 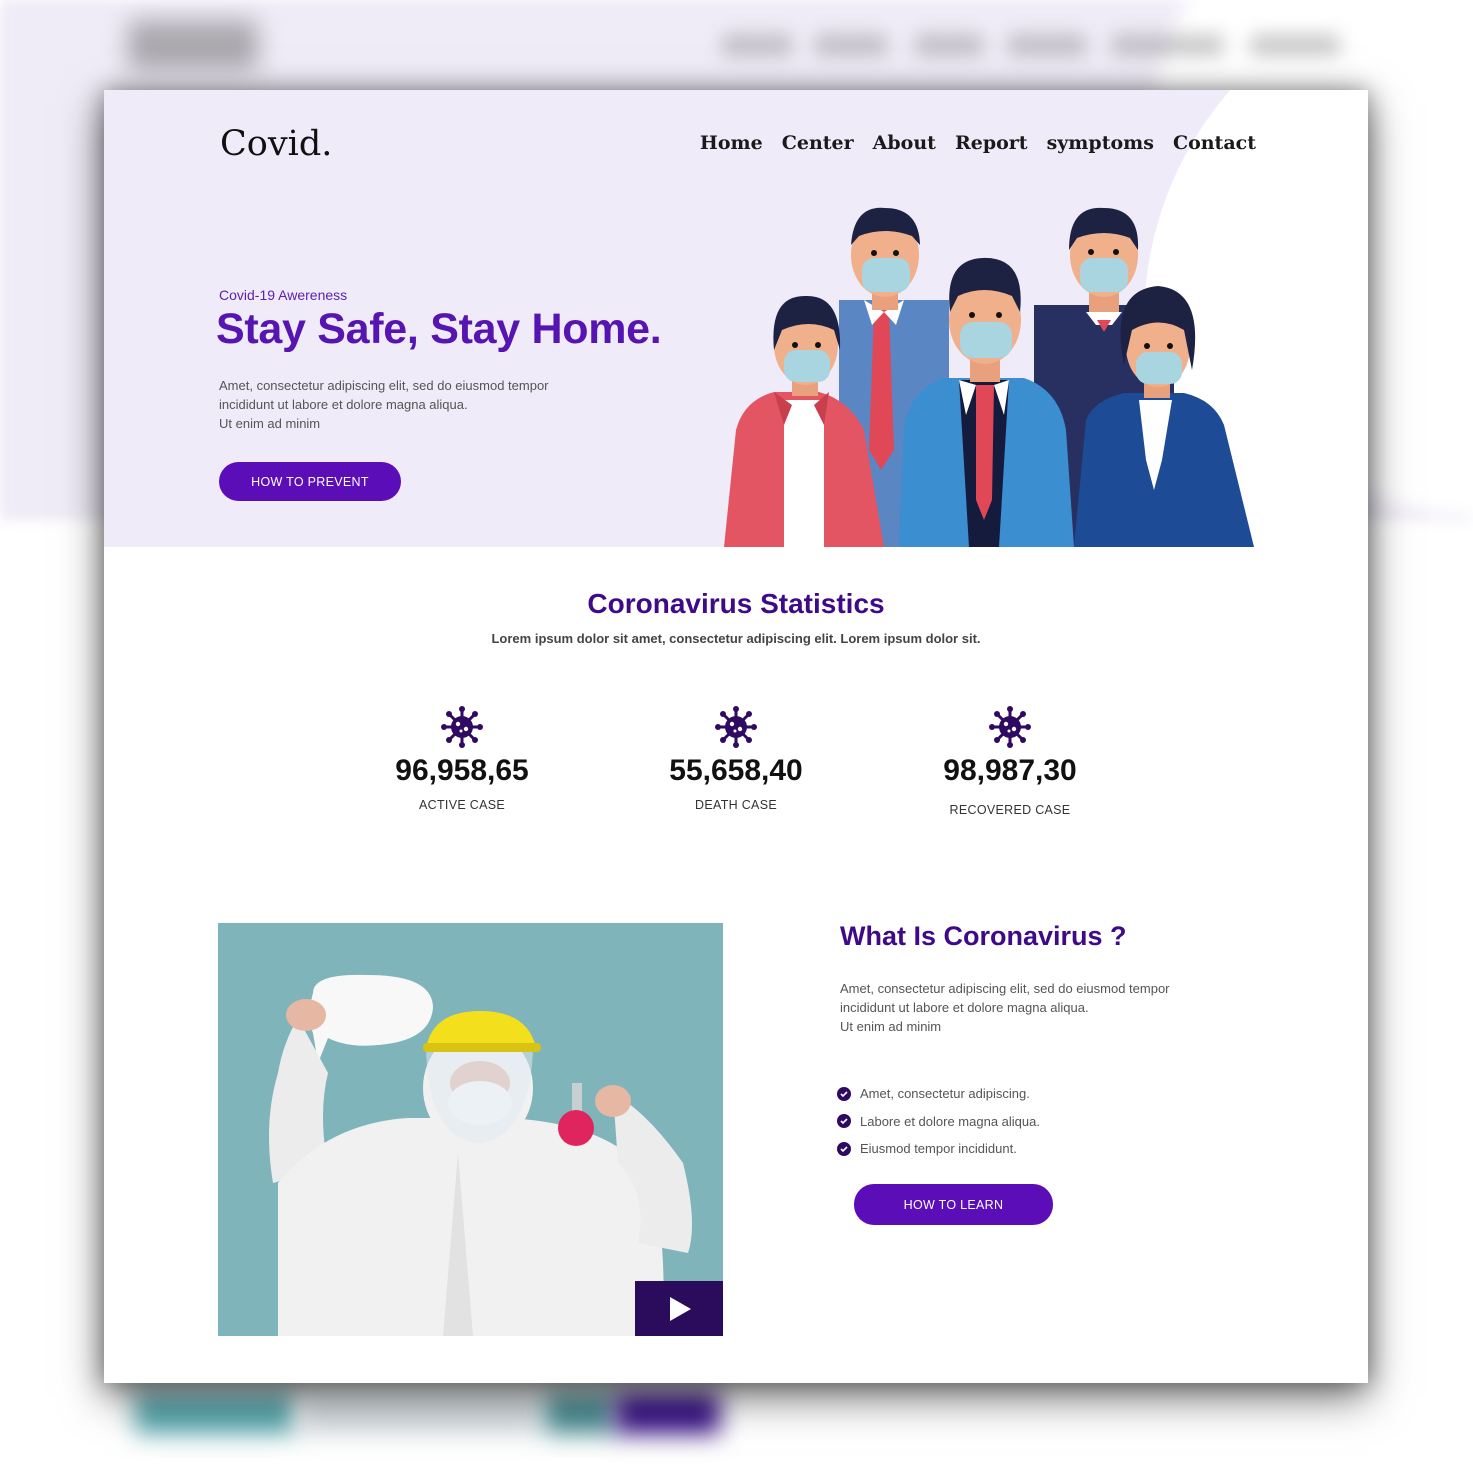 What do you see at coordinates (953, 1204) in the screenshot?
I see `how-to-learn-button: HOW TO LEARN` at bounding box center [953, 1204].